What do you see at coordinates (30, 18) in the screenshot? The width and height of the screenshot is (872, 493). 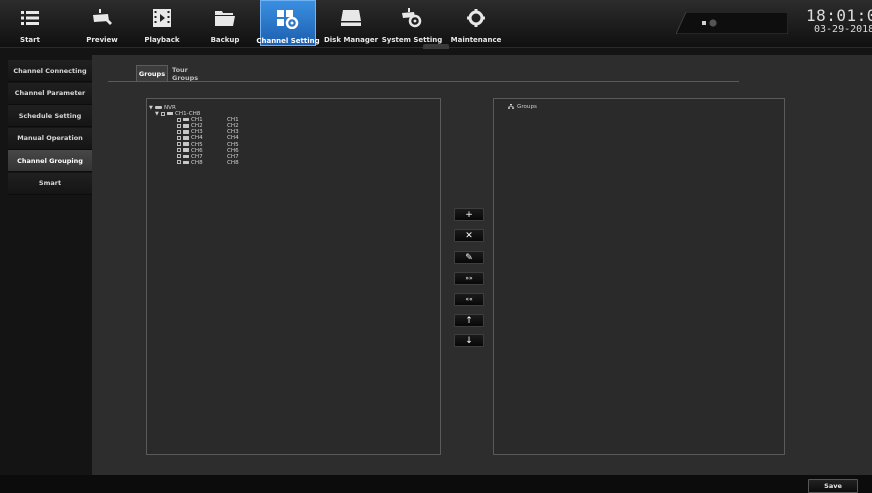 I see `start-menu-icon` at bounding box center [30, 18].